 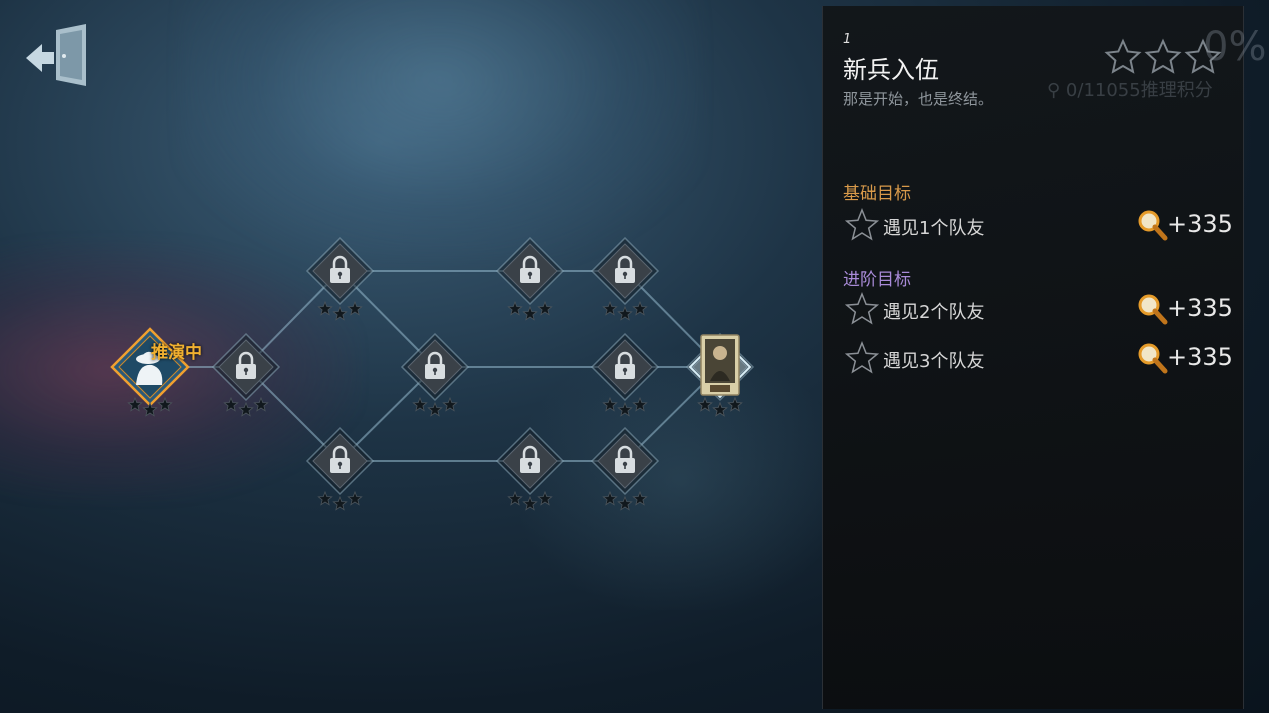 I want to click on score-text: 0/11055推理积分, so click(x=1139, y=90).